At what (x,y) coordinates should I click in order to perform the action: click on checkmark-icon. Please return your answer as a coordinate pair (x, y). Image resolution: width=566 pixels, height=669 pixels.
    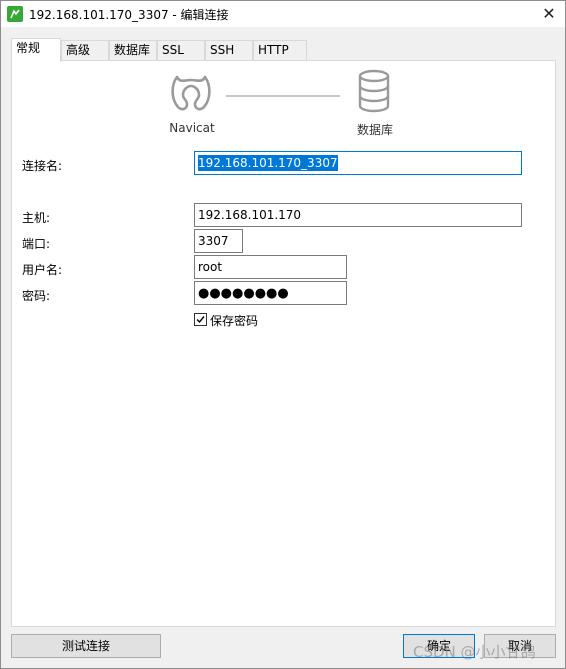
    Looking at the image, I should click on (200, 320).